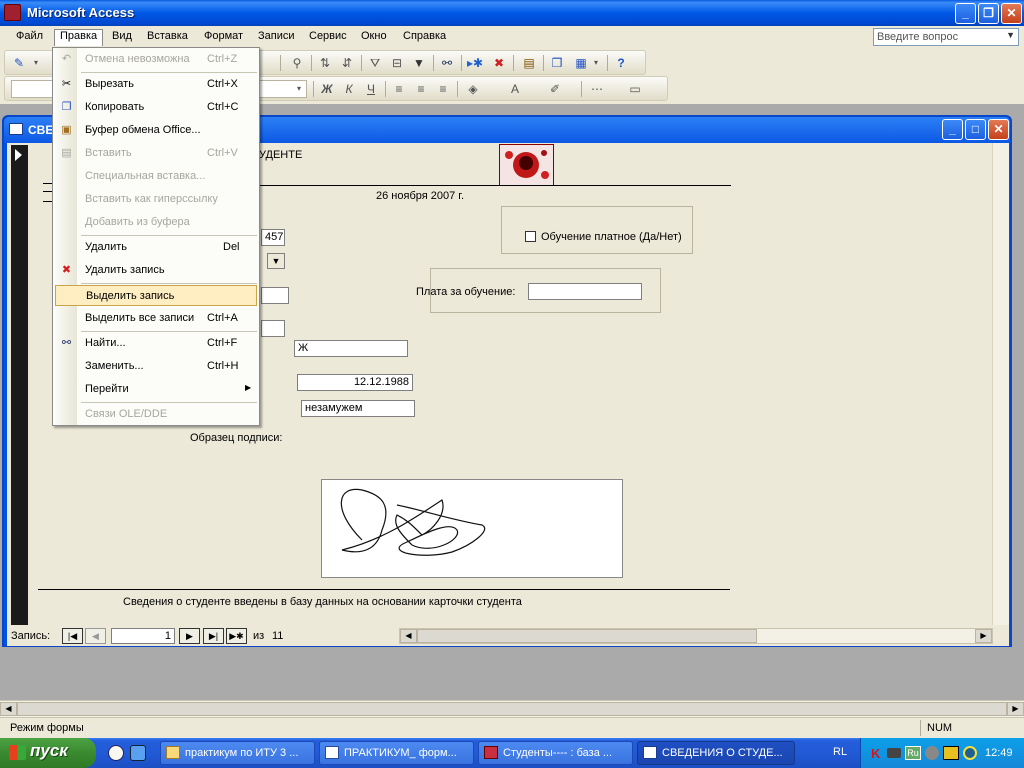  Describe the element at coordinates (351, 348) in the screenshot. I see `gender-field: Ж` at that location.